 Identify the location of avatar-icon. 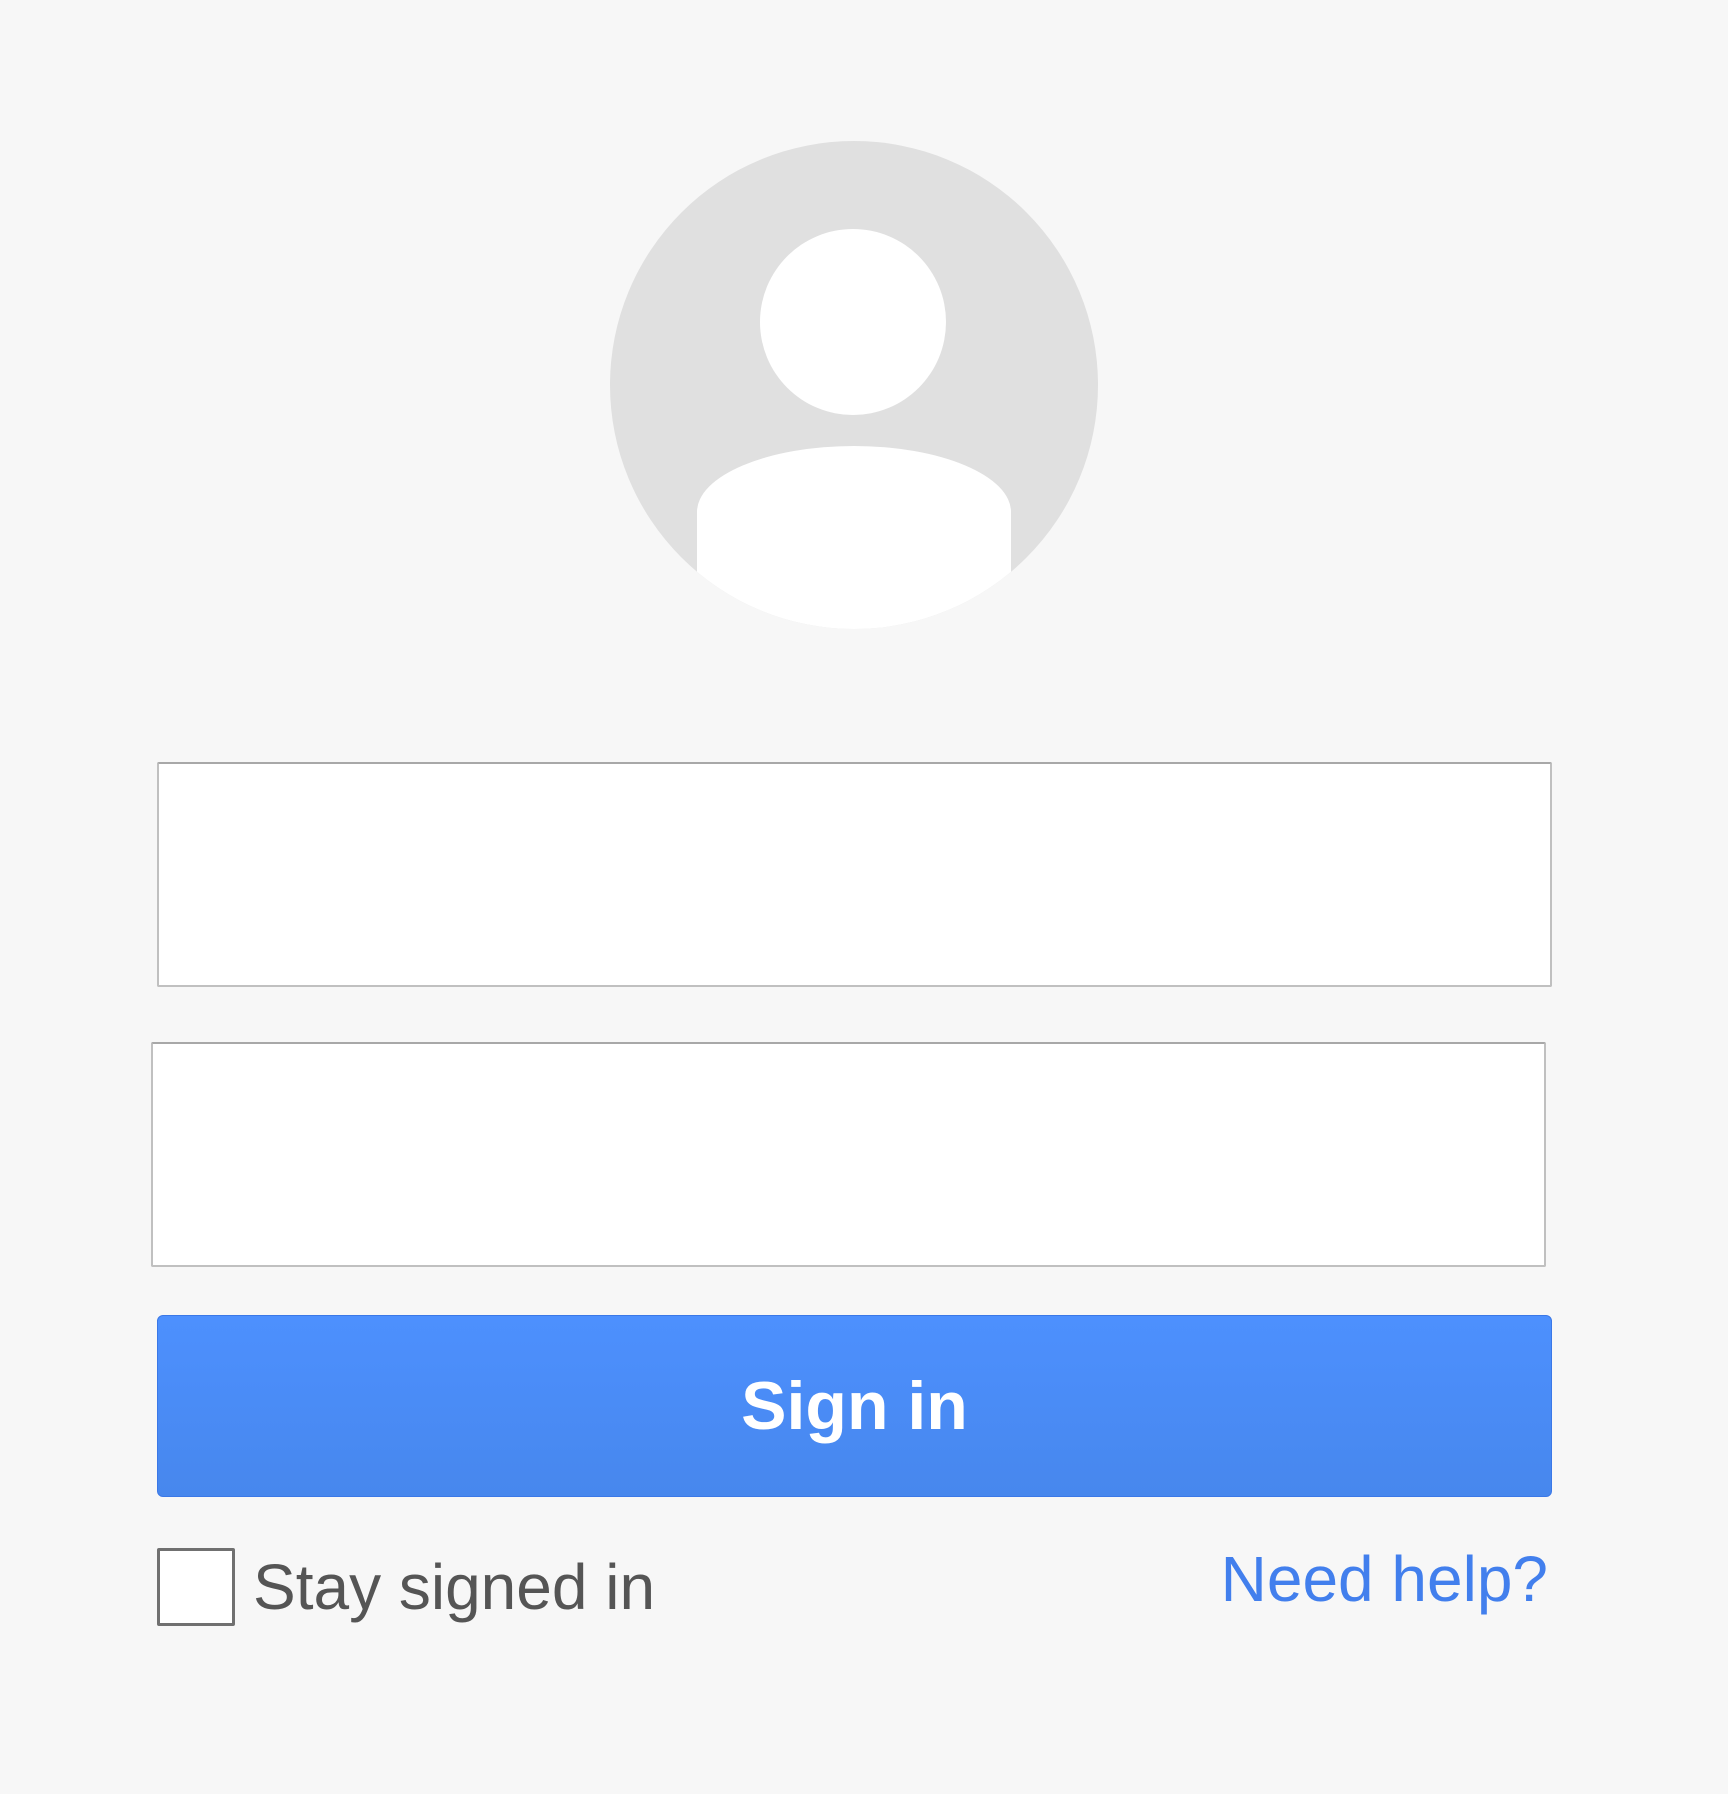
(854, 385).